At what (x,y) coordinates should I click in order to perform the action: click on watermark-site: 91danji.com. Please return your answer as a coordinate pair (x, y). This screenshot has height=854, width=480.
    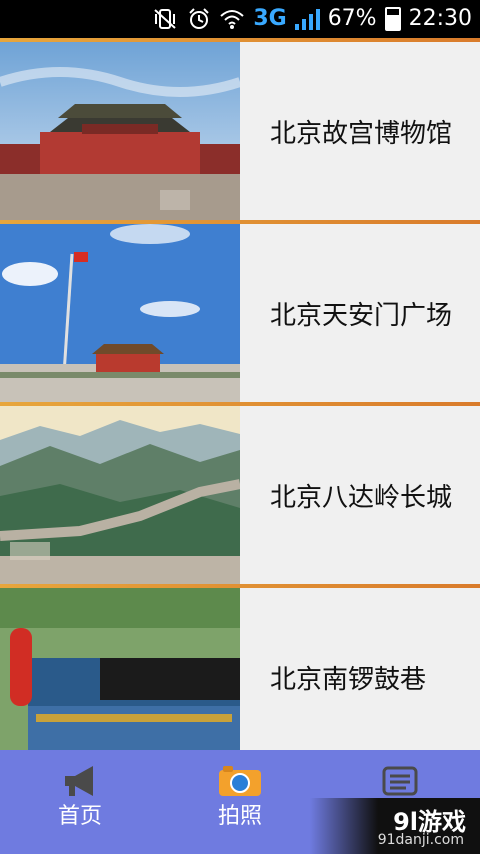
    Looking at the image, I should click on (420, 840).